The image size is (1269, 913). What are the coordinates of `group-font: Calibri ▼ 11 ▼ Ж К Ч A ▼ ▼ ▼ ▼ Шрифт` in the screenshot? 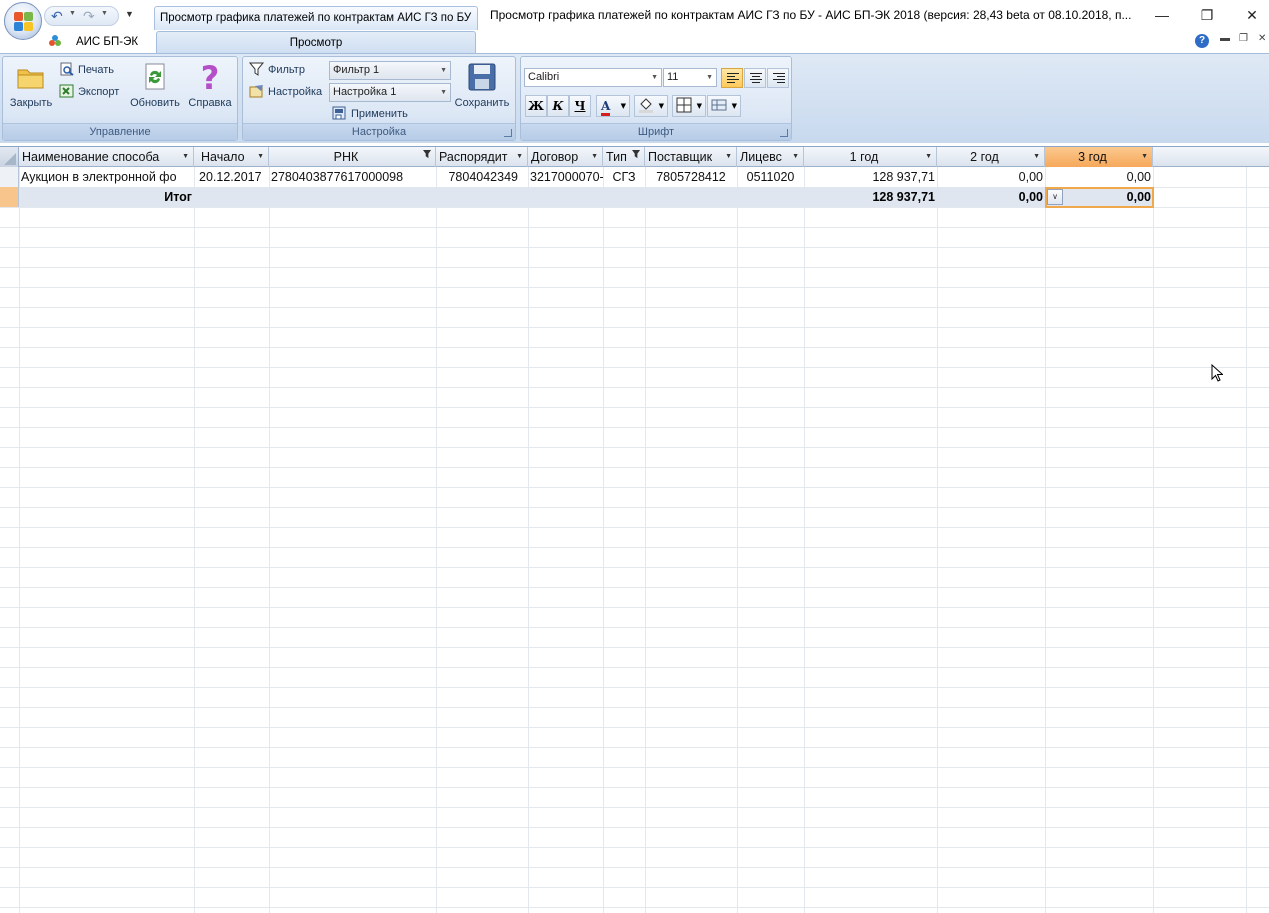 It's located at (656, 98).